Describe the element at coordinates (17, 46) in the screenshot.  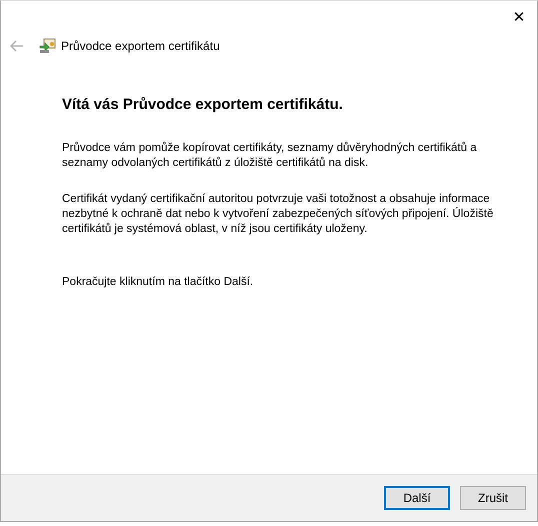
I see `back-arrow-icon` at that location.